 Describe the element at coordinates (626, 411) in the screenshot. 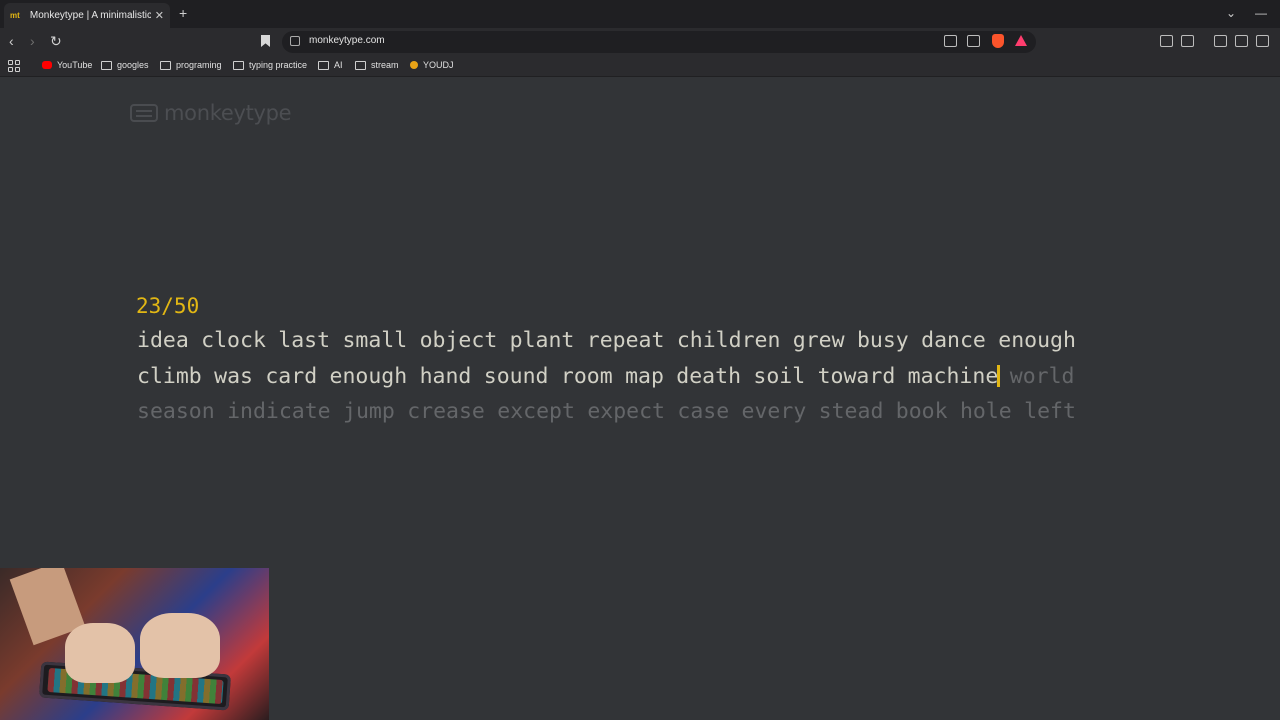

I see `untyped-word: expect` at that location.